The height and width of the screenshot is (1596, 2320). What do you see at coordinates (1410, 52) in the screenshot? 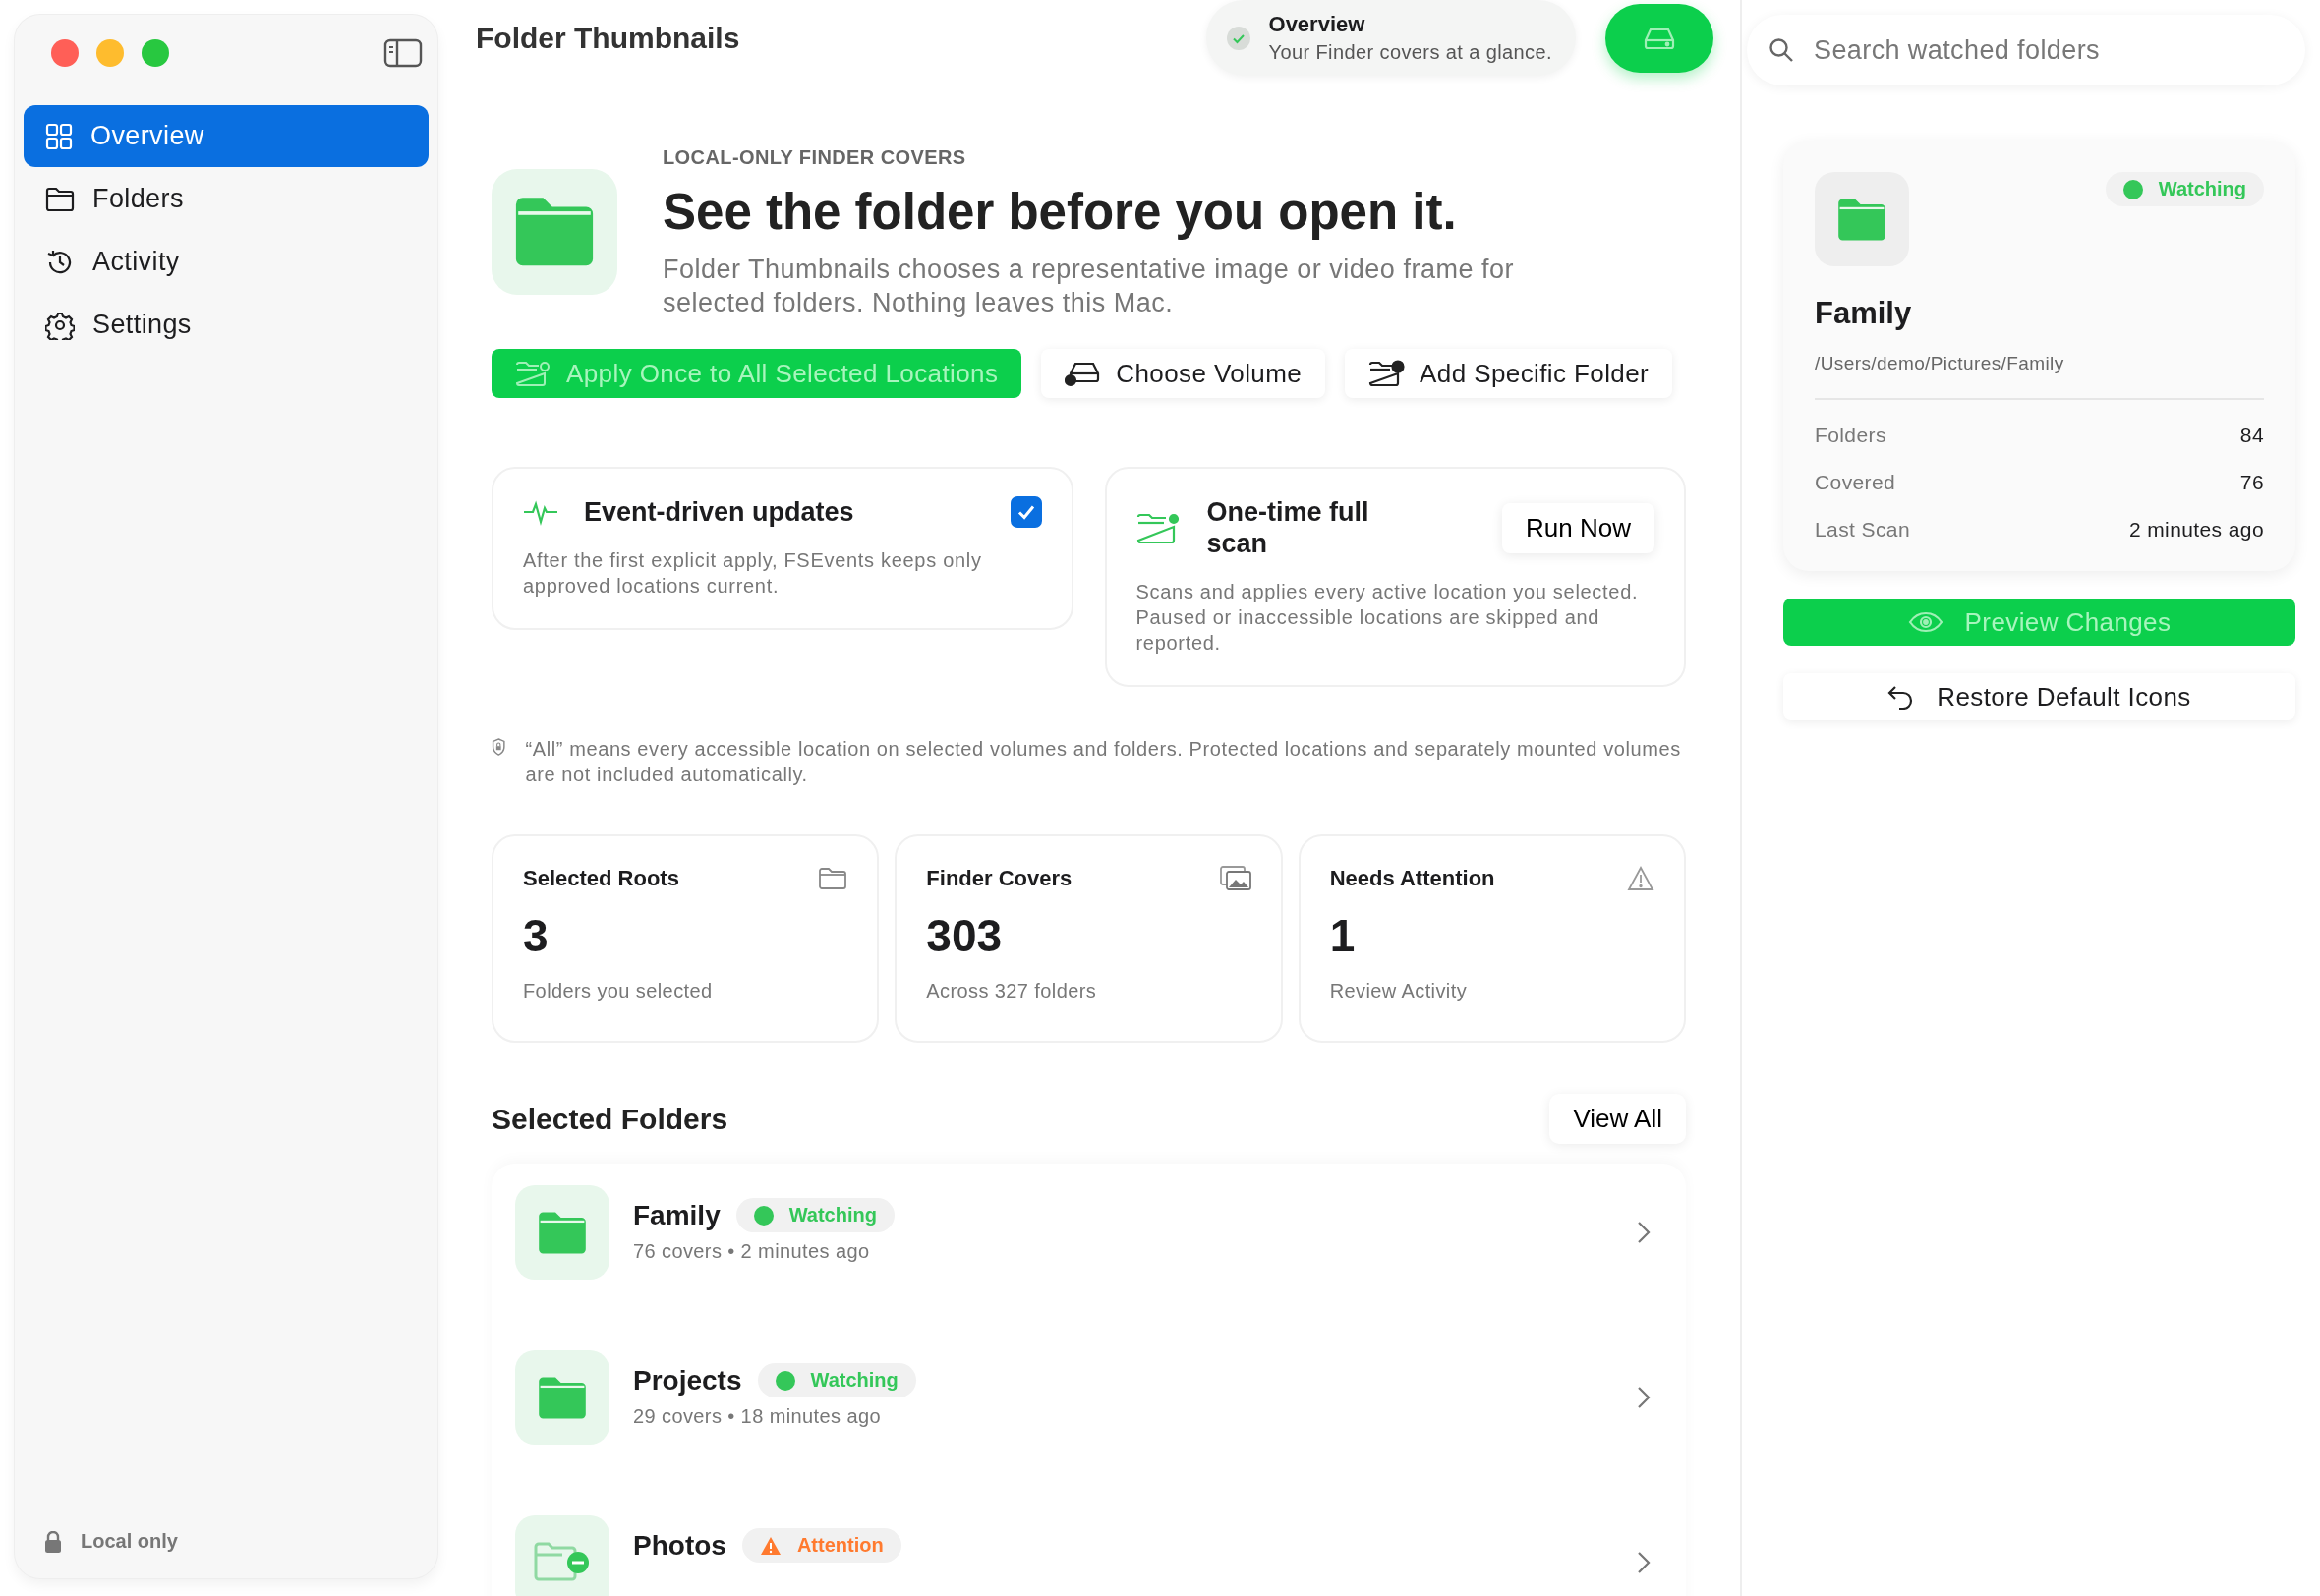
I see `toast-subtitle: Your Finder covers at a glance.` at bounding box center [1410, 52].